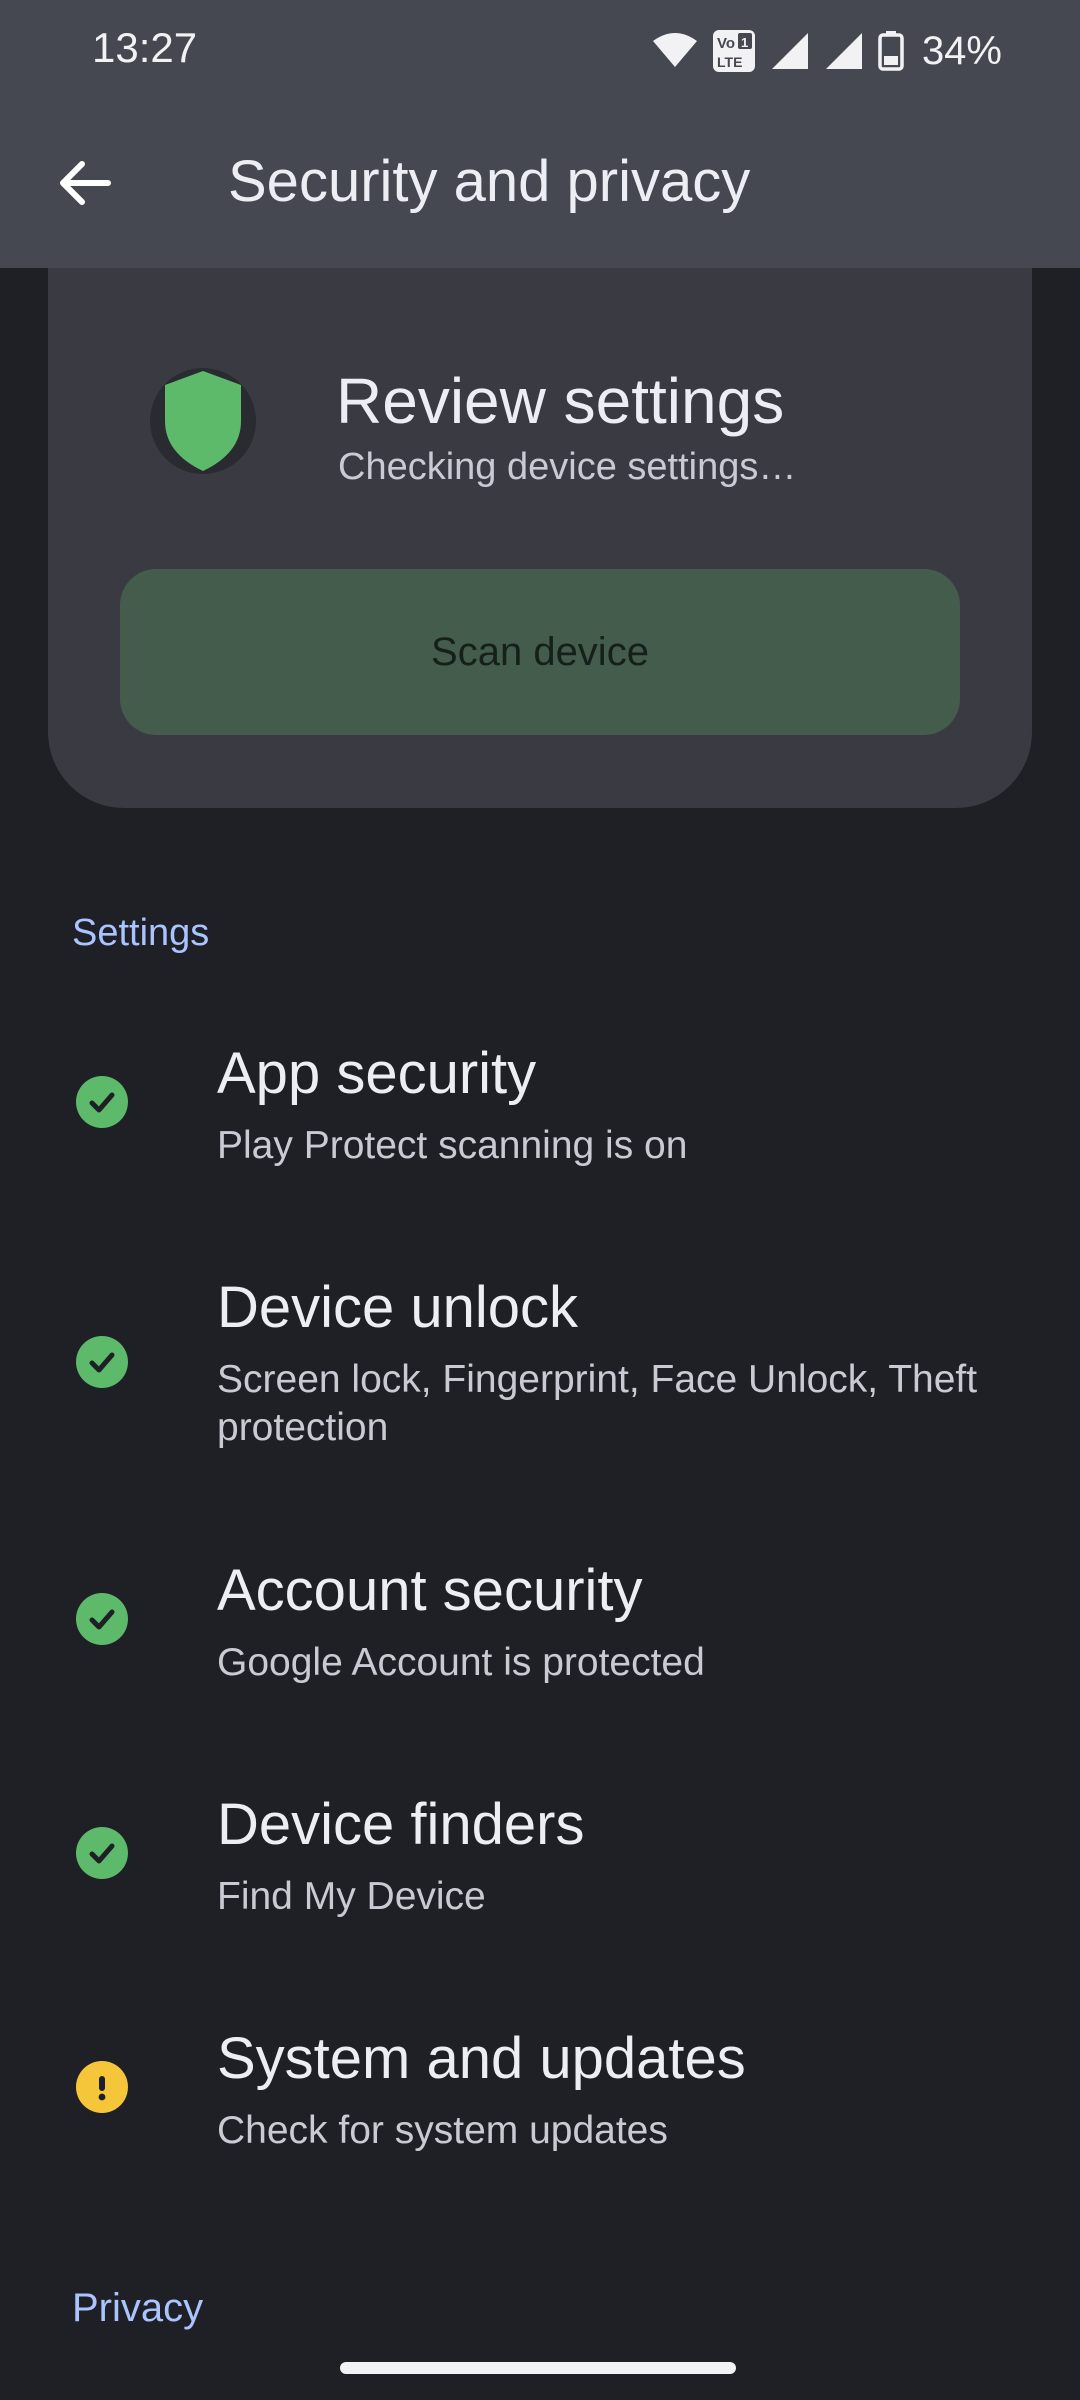  What do you see at coordinates (729, 62) in the screenshot?
I see `volte-lte-label: LTE` at bounding box center [729, 62].